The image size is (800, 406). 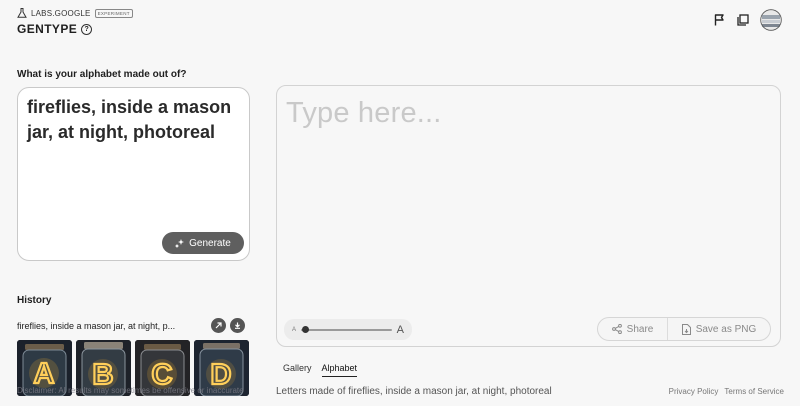 What do you see at coordinates (102, 74) in the screenshot?
I see `prompt-label: What is your alphabet made out of?` at bounding box center [102, 74].